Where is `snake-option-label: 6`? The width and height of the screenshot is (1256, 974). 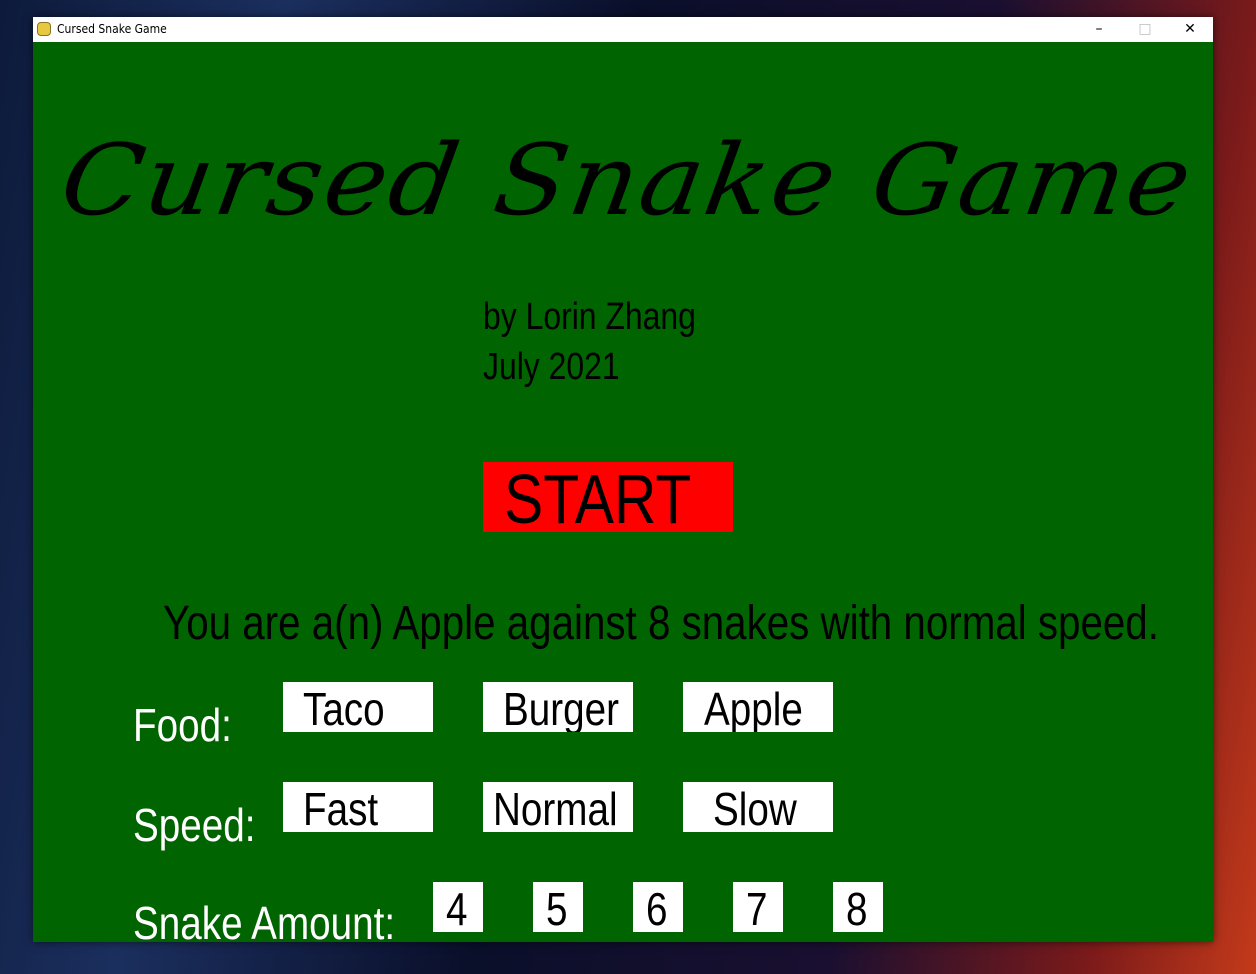 snake-option-label: 6 is located at coordinates (657, 907).